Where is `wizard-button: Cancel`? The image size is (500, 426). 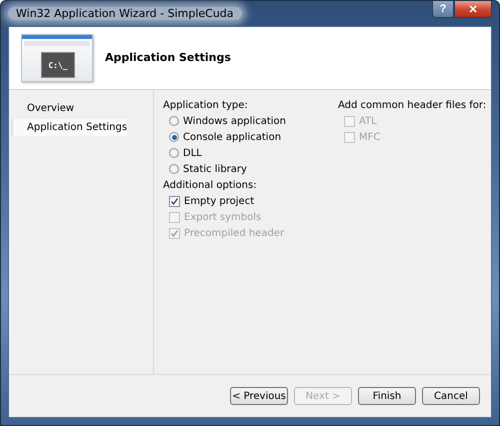
wizard-button: Cancel is located at coordinates (451, 396).